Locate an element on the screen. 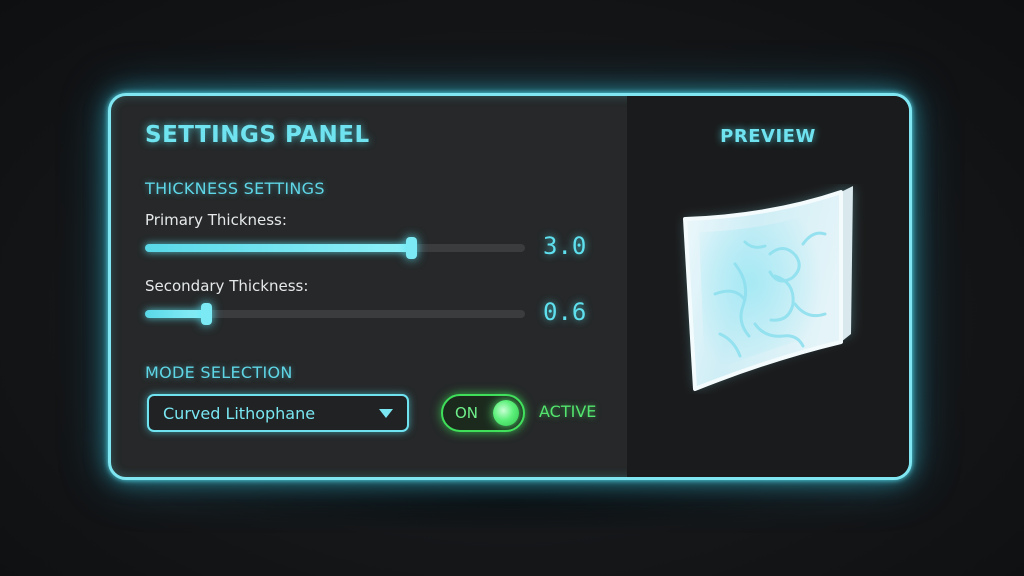  primary-slider-thumb is located at coordinates (411, 248).